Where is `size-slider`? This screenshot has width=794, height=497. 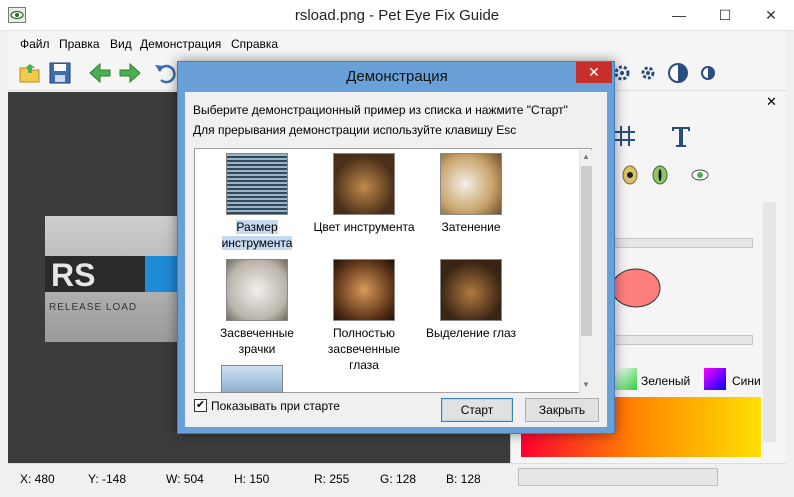 size-slider is located at coordinates (677, 243).